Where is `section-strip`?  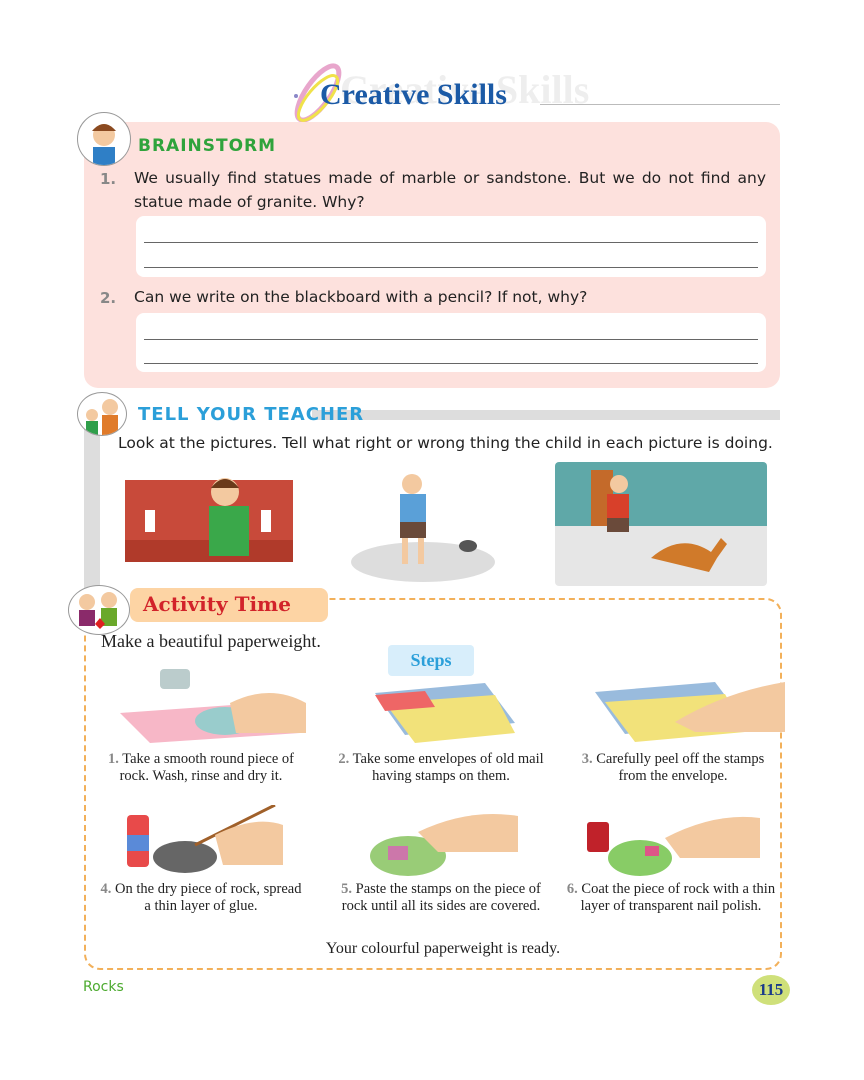 section-strip is located at coordinates (92, 505).